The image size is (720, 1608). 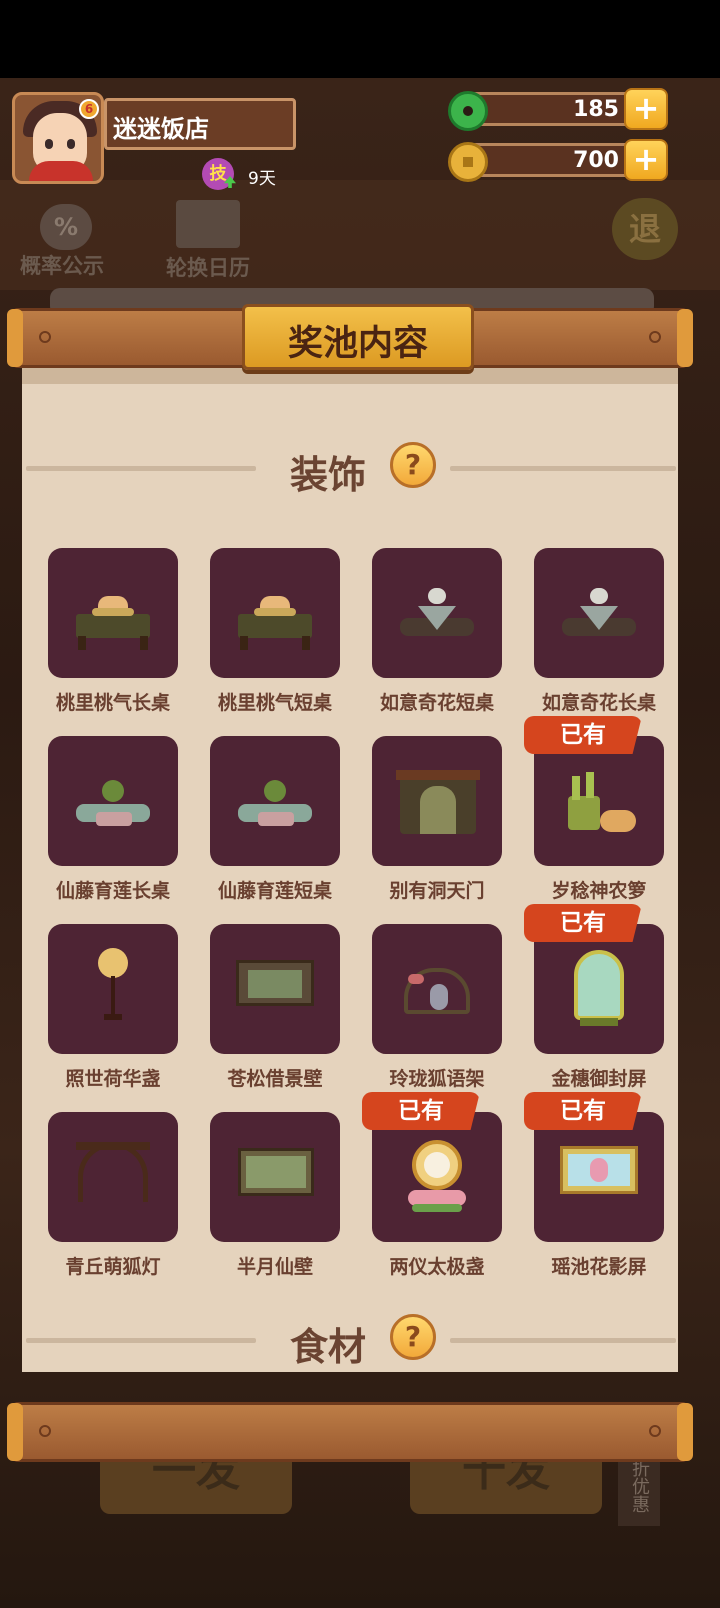 I want to click on coin-icon, so click(x=468, y=162).